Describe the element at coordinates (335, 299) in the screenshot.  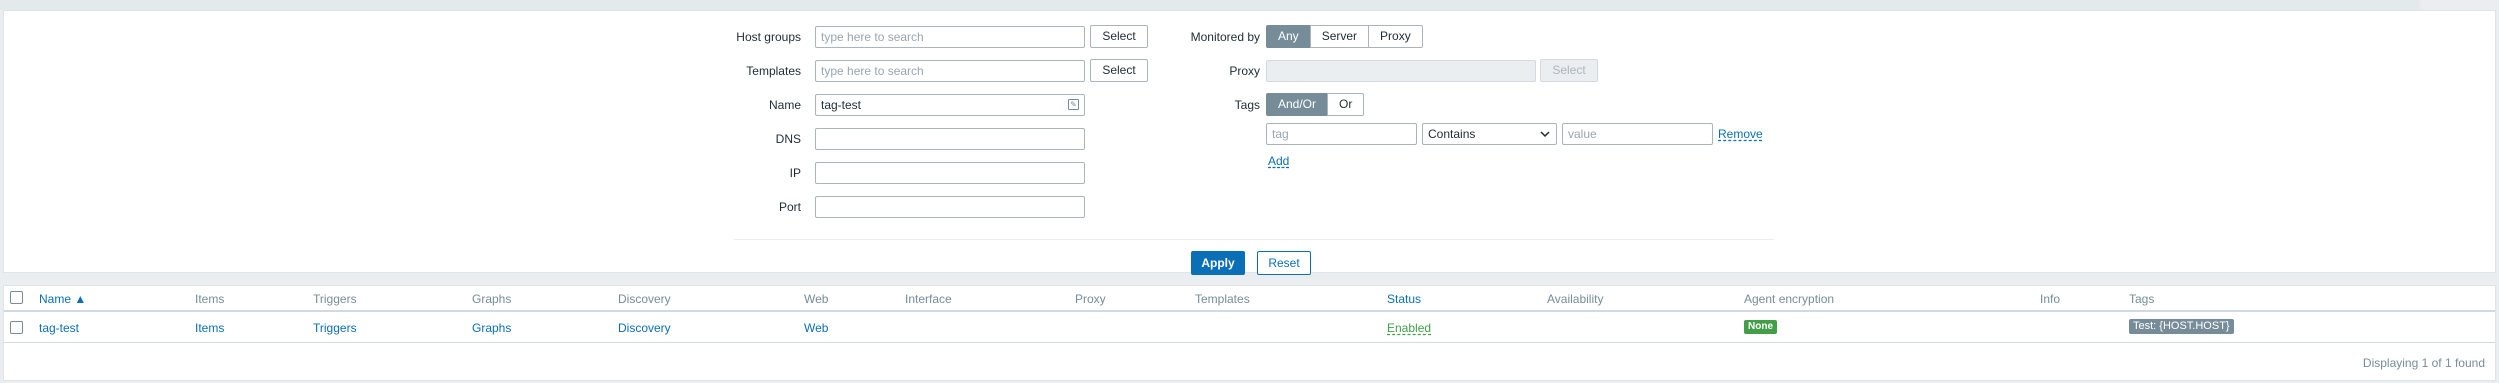
I see `col-triggers: Triggers` at that location.